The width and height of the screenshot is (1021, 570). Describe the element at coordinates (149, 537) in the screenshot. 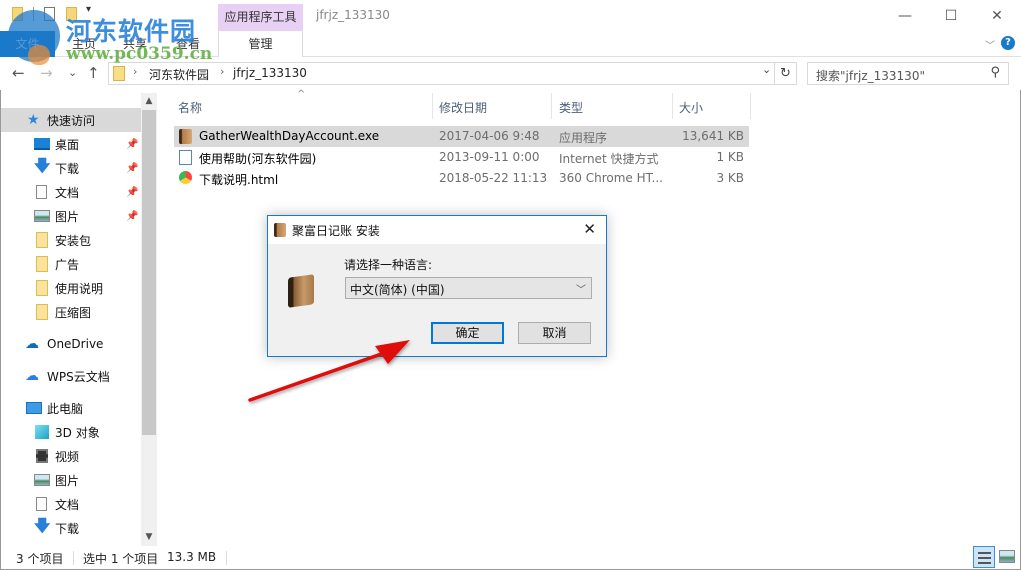

I see `scroll-down-button: ▼` at that location.